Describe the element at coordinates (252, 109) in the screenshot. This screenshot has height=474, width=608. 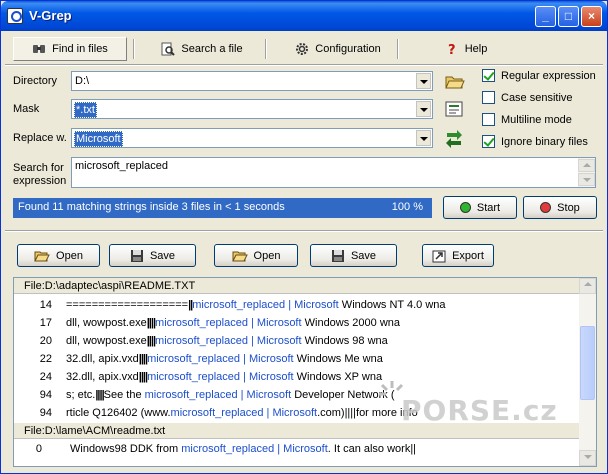
I see `mask-combobox: *.txt` at that location.